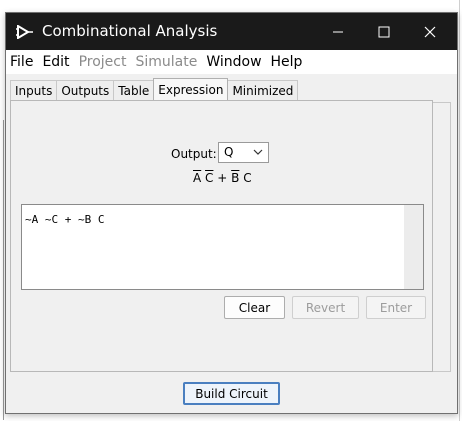  What do you see at coordinates (191, 89) in the screenshot?
I see `tab-expression: Expression` at bounding box center [191, 89].